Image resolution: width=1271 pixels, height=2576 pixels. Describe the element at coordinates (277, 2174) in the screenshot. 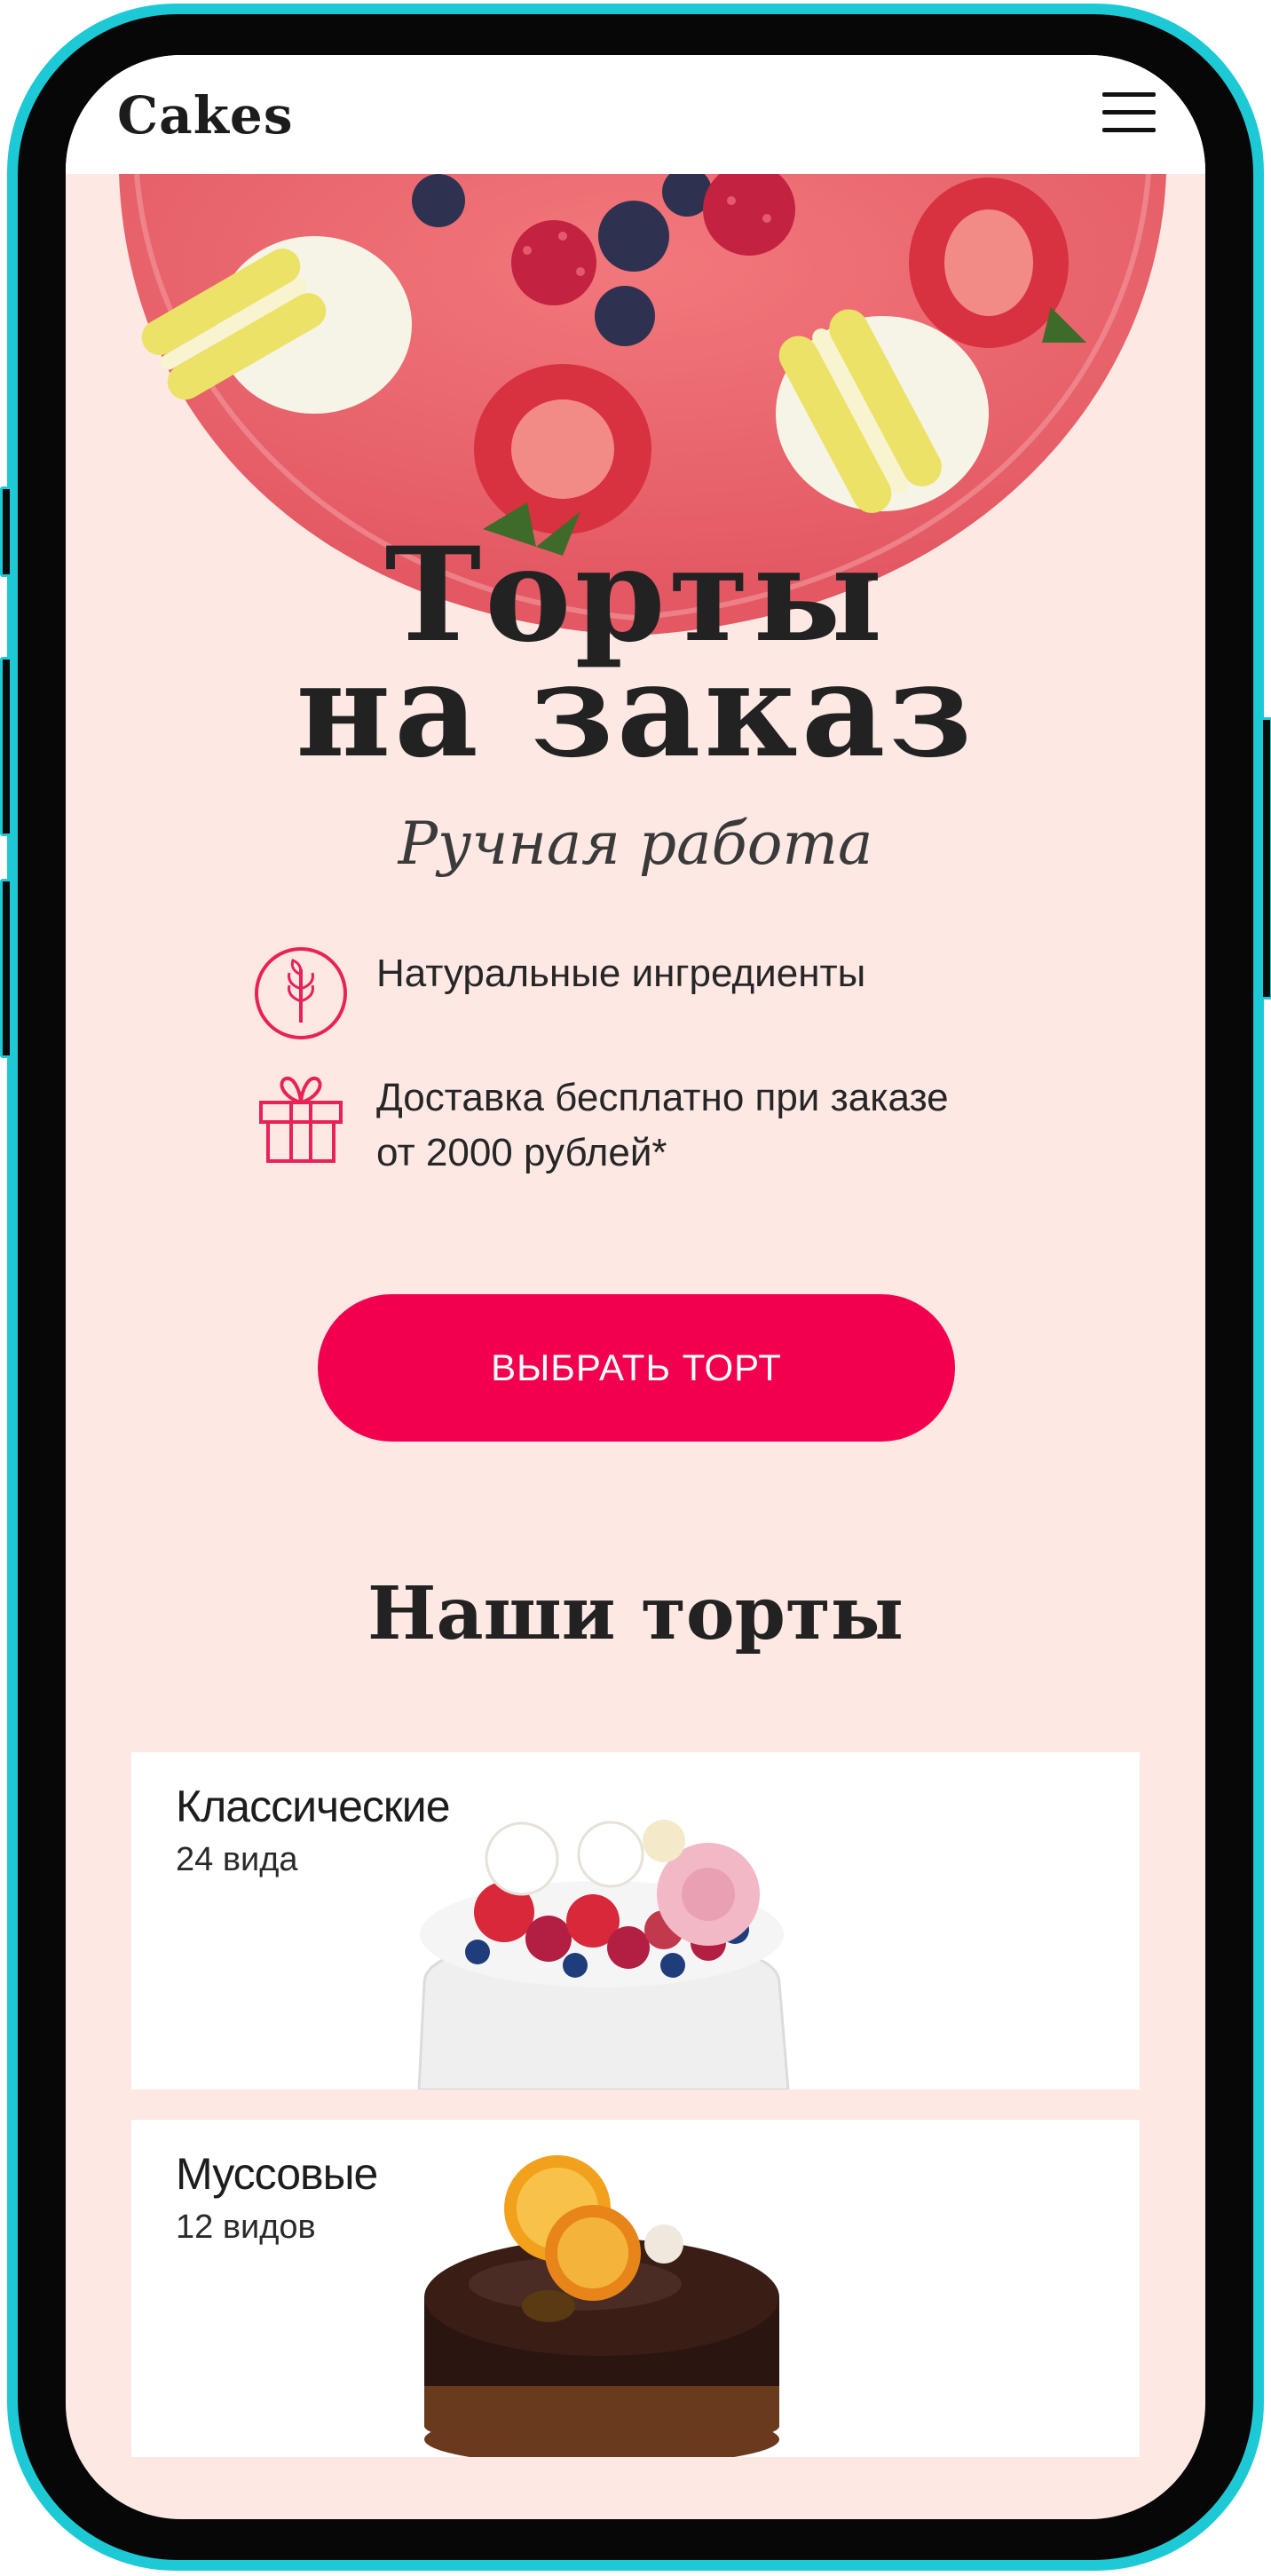

I see `catalog-card-mousse-title: Муссовые` at that location.